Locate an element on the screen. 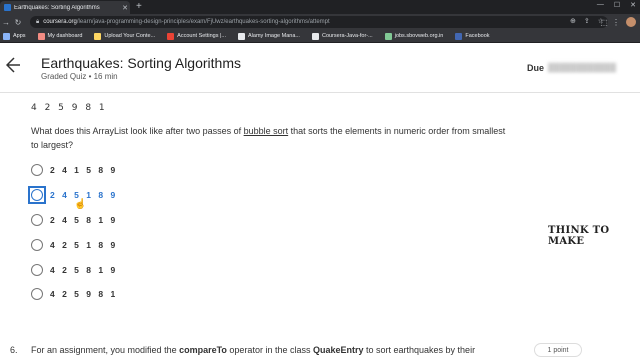 The height and width of the screenshot is (360, 640). focus-ring is located at coordinates (37, 195).